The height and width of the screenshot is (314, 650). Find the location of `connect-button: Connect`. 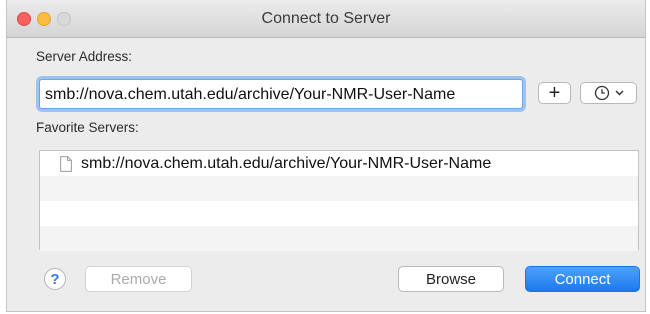

connect-button: Connect is located at coordinates (582, 279).